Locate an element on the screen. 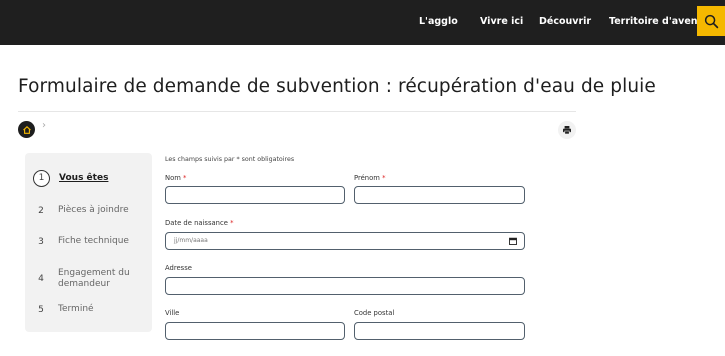 This screenshot has height=356, width=725. date-naissance-label: Date de naissance * is located at coordinates (199, 223).